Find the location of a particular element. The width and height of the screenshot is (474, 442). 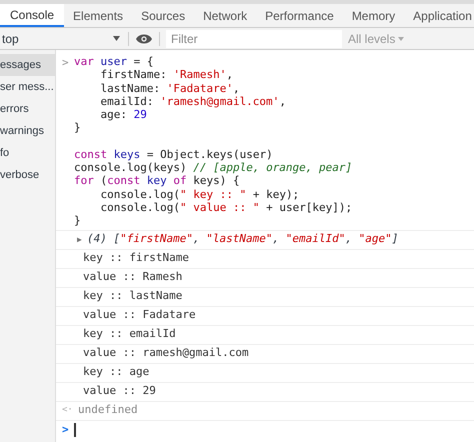

log-message: value :: Ramesh is located at coordinates (132, 277).